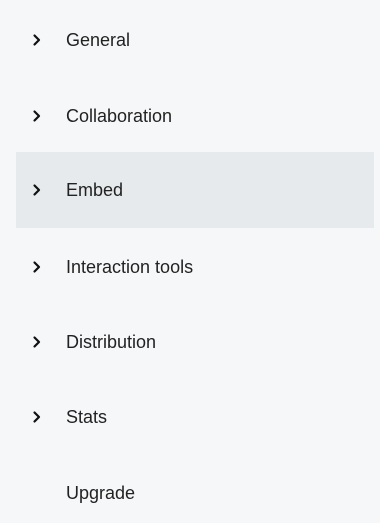  What do you see at coordinates (195, 190) in the screenshot?
I see `sidebar-item-embed: Embed` at bounding box center [195, 190].